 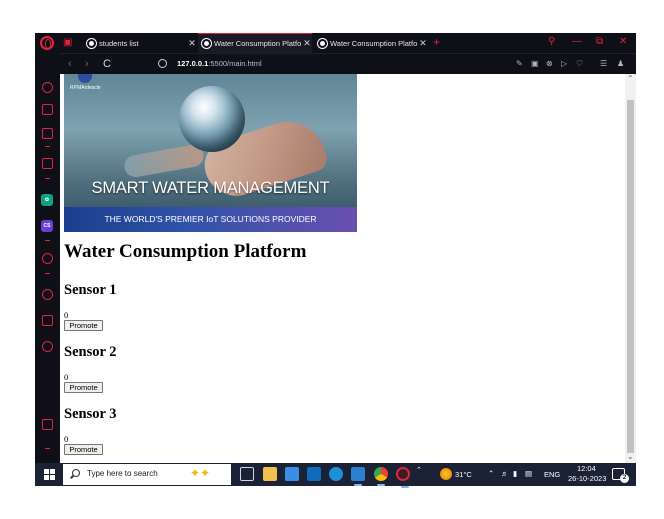 I want to click on easy-setup-icon: ☰, so click(x=603, y=64).